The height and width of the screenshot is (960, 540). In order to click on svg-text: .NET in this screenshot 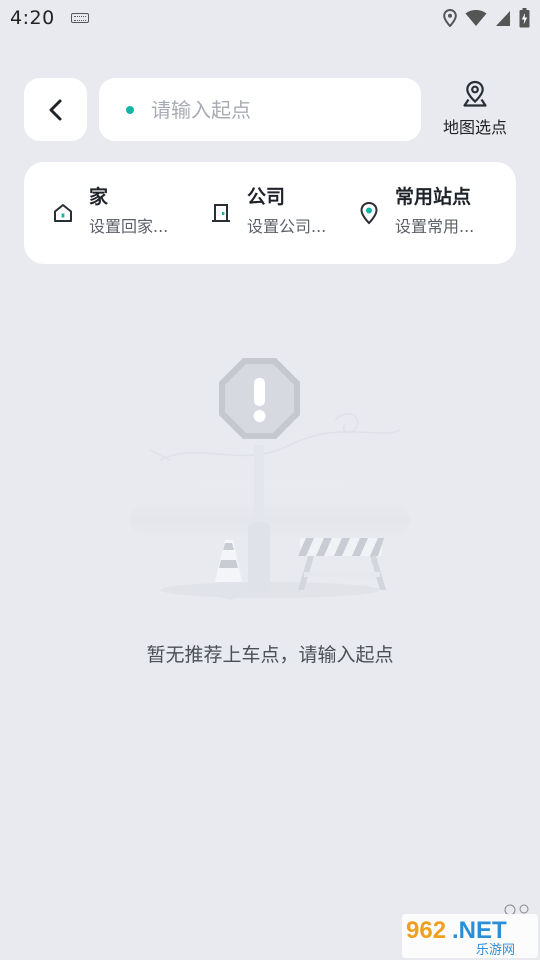, I will do `click(479, 930)`.